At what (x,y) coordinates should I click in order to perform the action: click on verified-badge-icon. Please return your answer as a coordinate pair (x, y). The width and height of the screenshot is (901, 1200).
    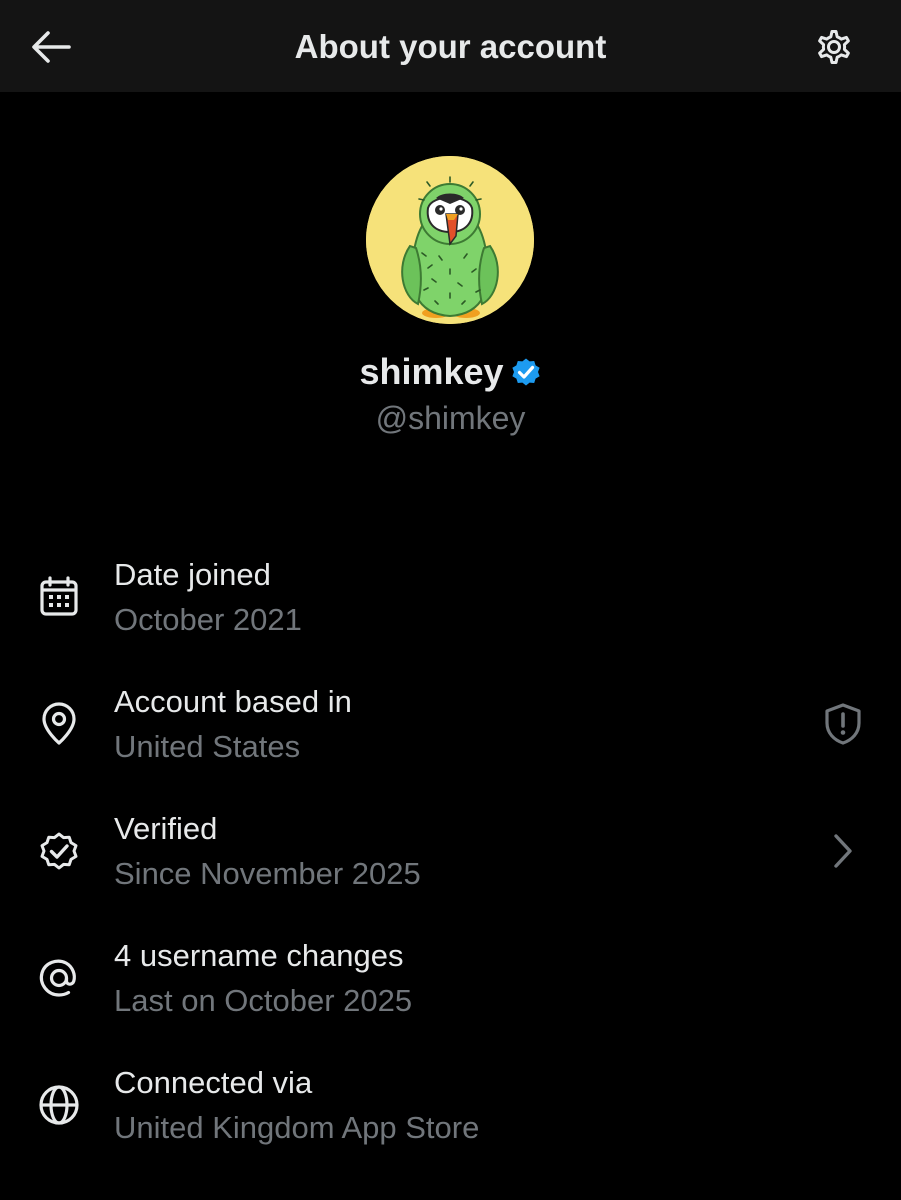
    Looking at the image, I should click on (526, 376).